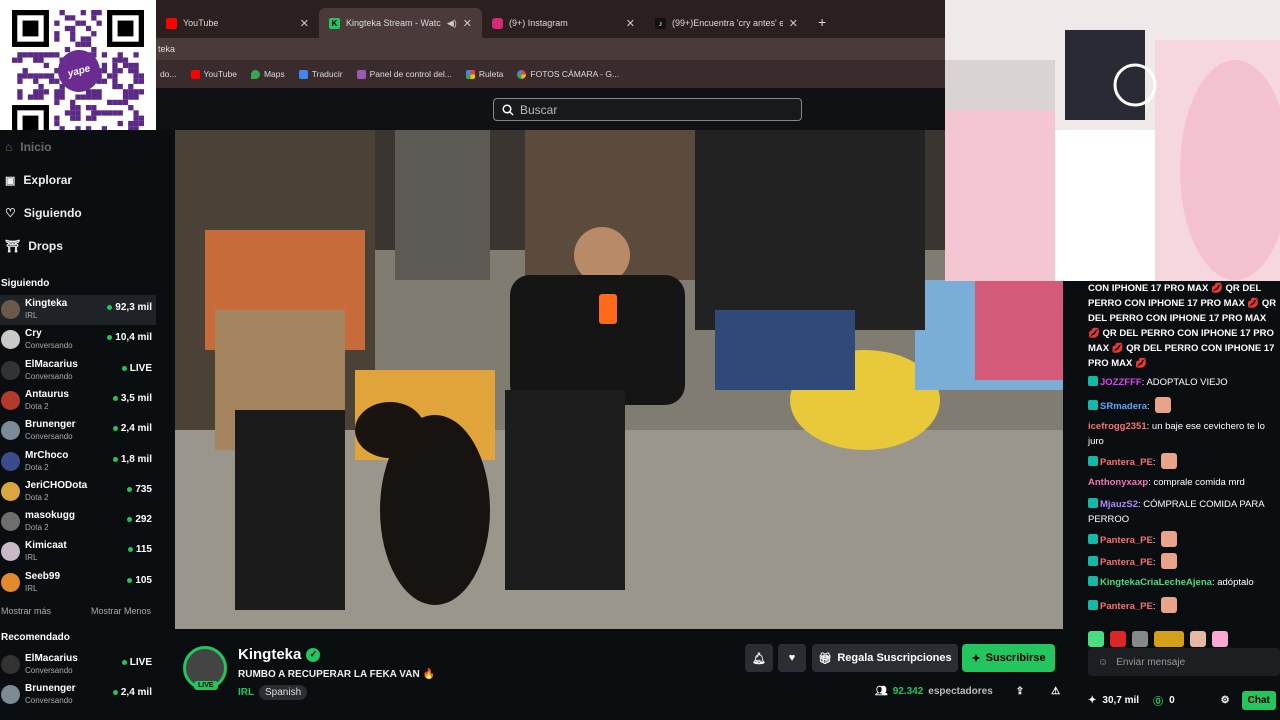 The image size is (1280, 720). I want to click on language-tag: Spanish, so click(283, 692).